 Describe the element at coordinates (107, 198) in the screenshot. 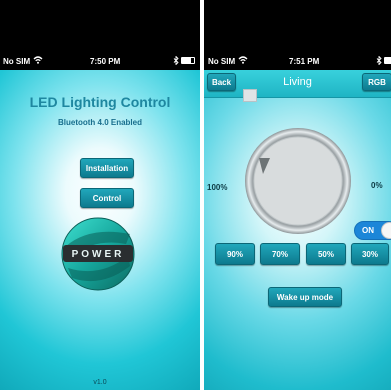

I see `control-button: Control` at that location.